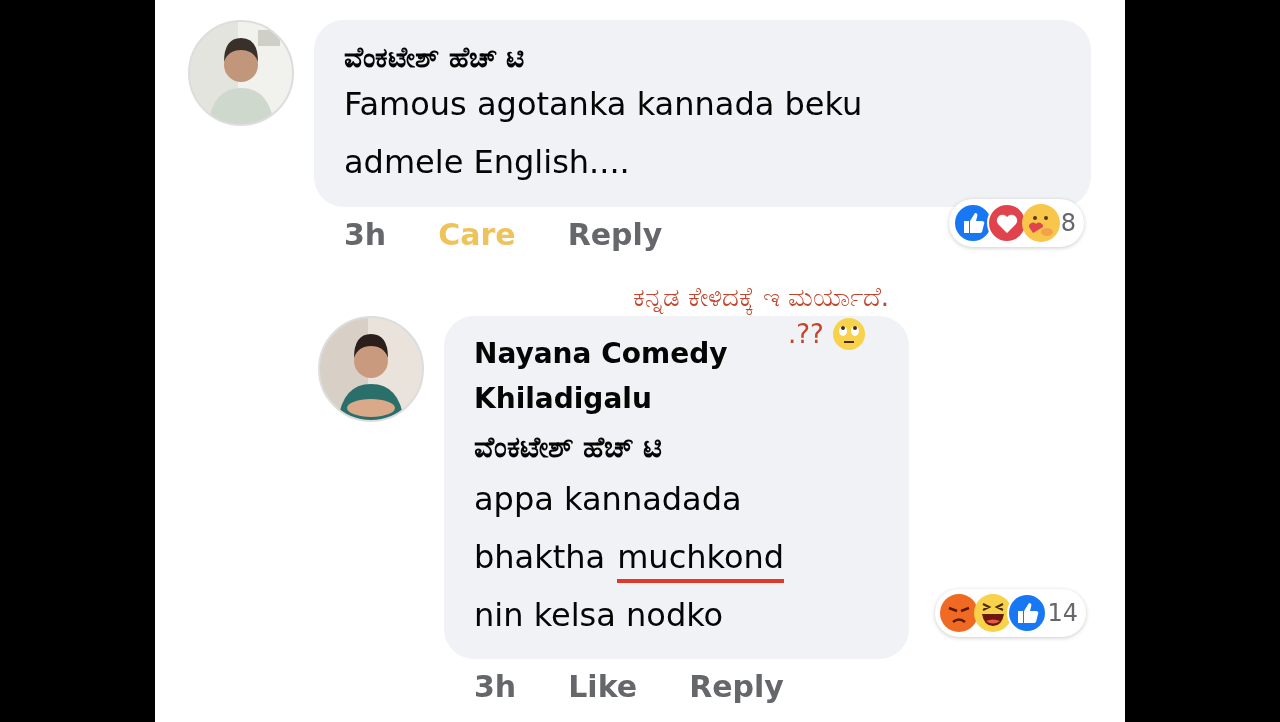  What do you see at coordinates (608, 499) in the screenshot?
I see `comment-text: appa kannadada` at bounding box center [608, 499].